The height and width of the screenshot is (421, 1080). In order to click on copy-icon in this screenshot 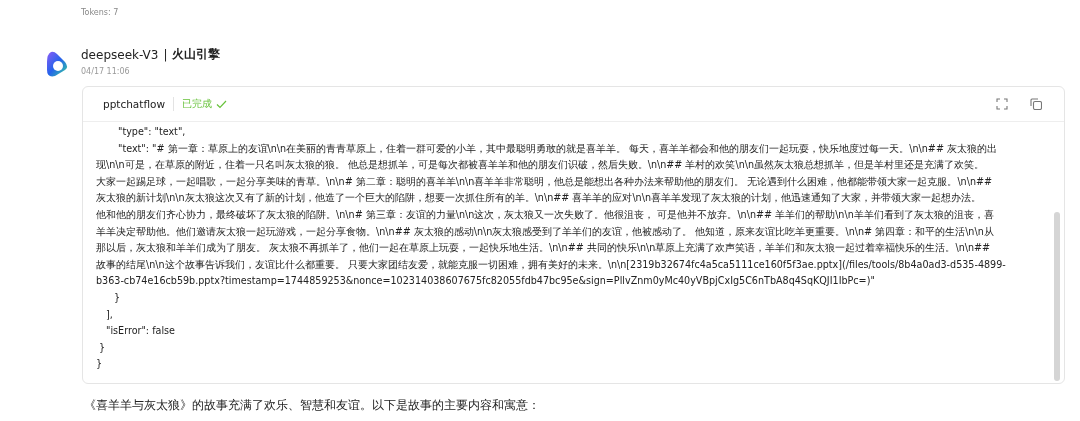, I will do `click(1036, 104)`.